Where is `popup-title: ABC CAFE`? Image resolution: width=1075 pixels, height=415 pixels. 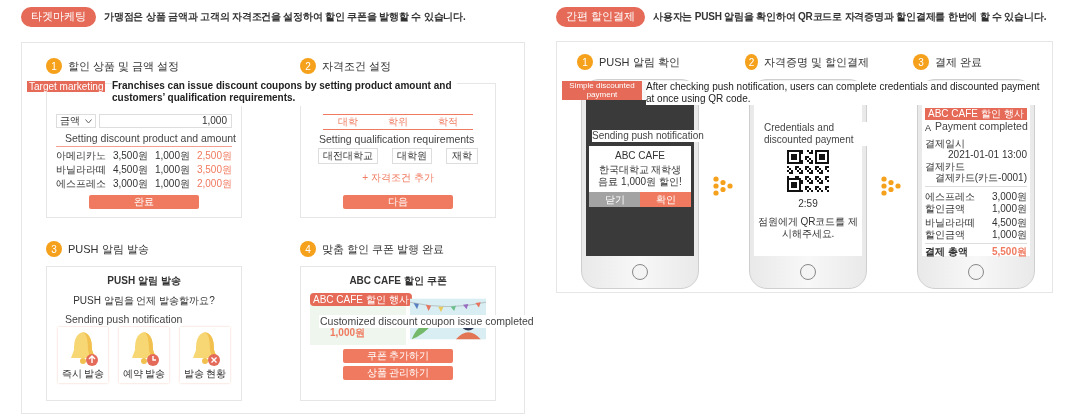 popup-title: ABC CAFE is located at coordinates (640, 156).